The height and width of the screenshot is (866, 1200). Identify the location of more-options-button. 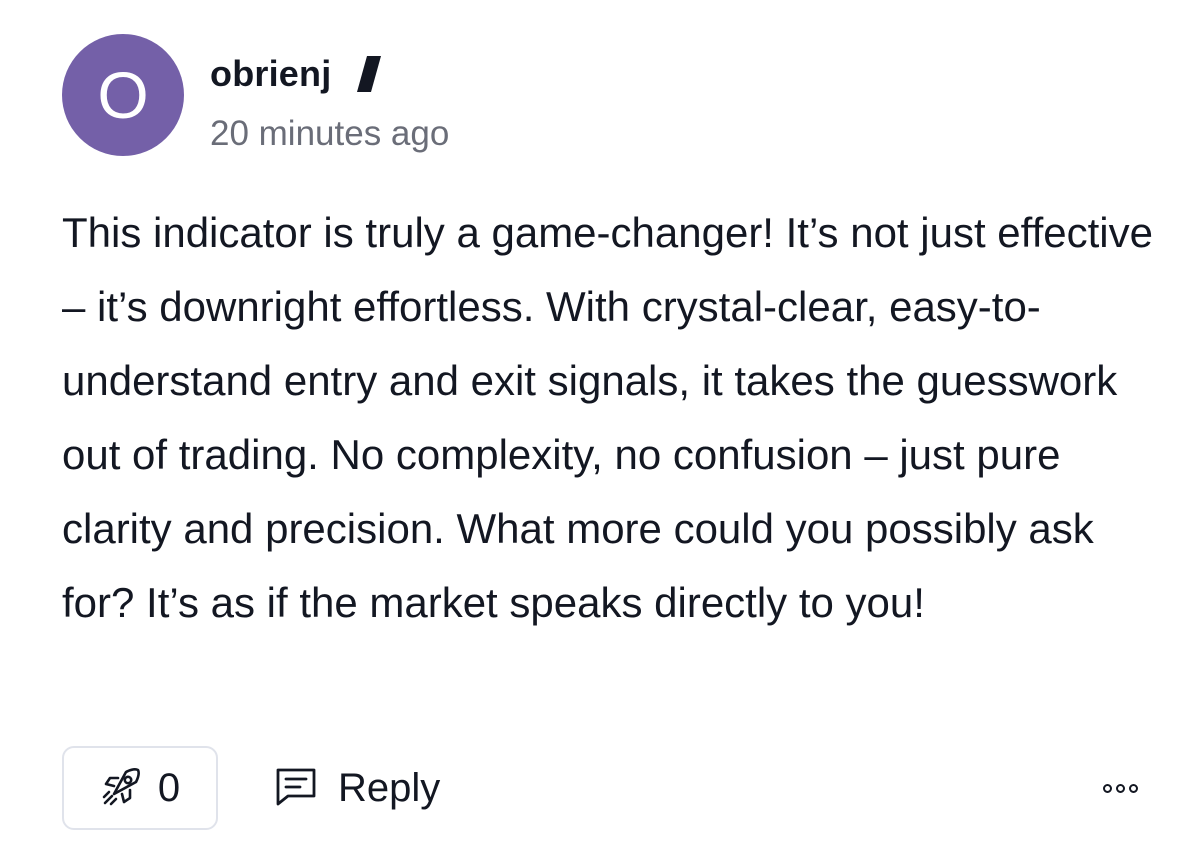
(1120, 788).